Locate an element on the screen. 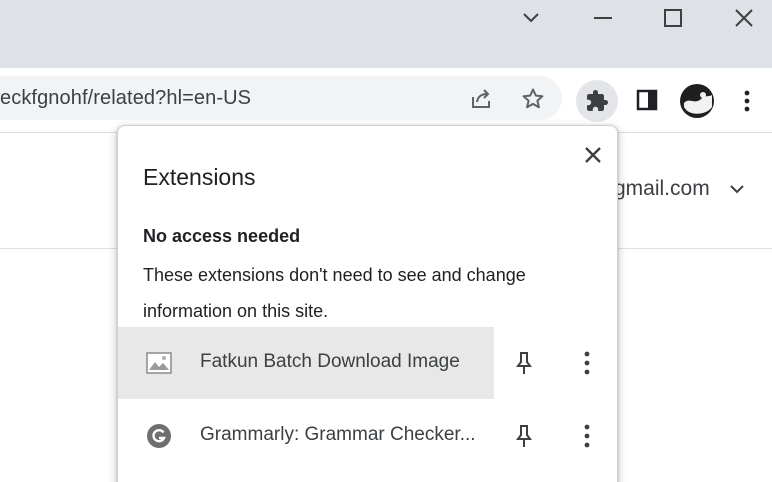  image-icon is located at coordinates (159, 363).